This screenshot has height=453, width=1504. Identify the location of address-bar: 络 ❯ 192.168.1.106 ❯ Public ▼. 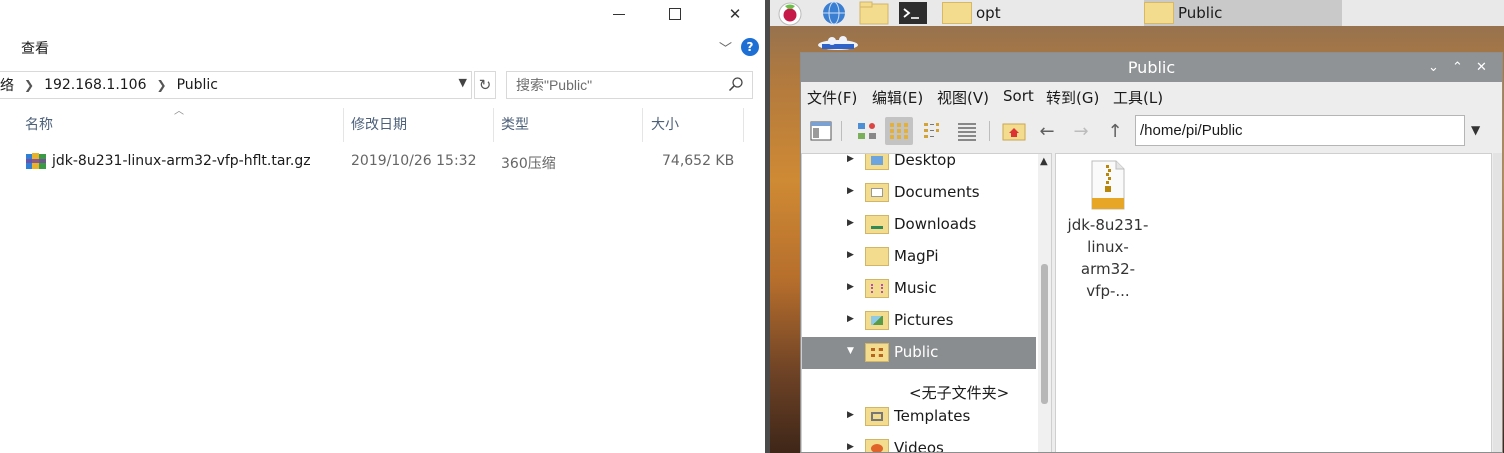
(236, 85).